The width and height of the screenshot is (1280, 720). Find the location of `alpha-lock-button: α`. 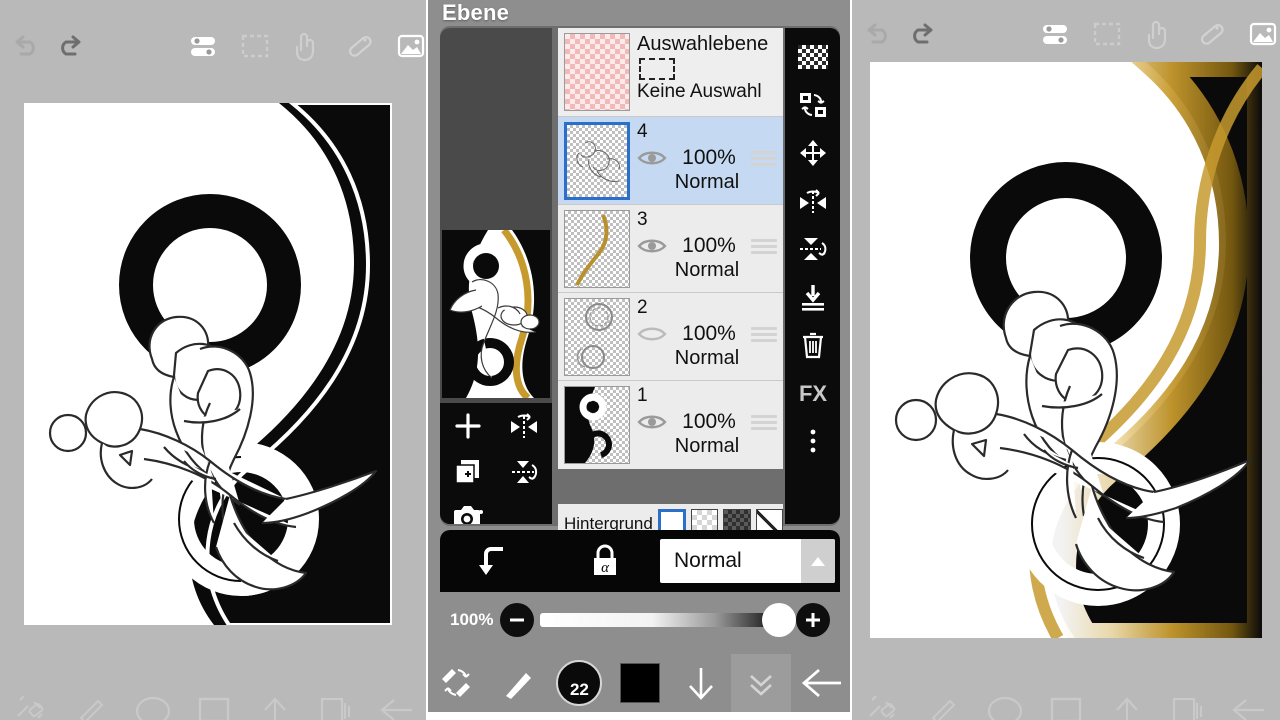

alpha-lock-button: α is located at coordinates (605, 561).